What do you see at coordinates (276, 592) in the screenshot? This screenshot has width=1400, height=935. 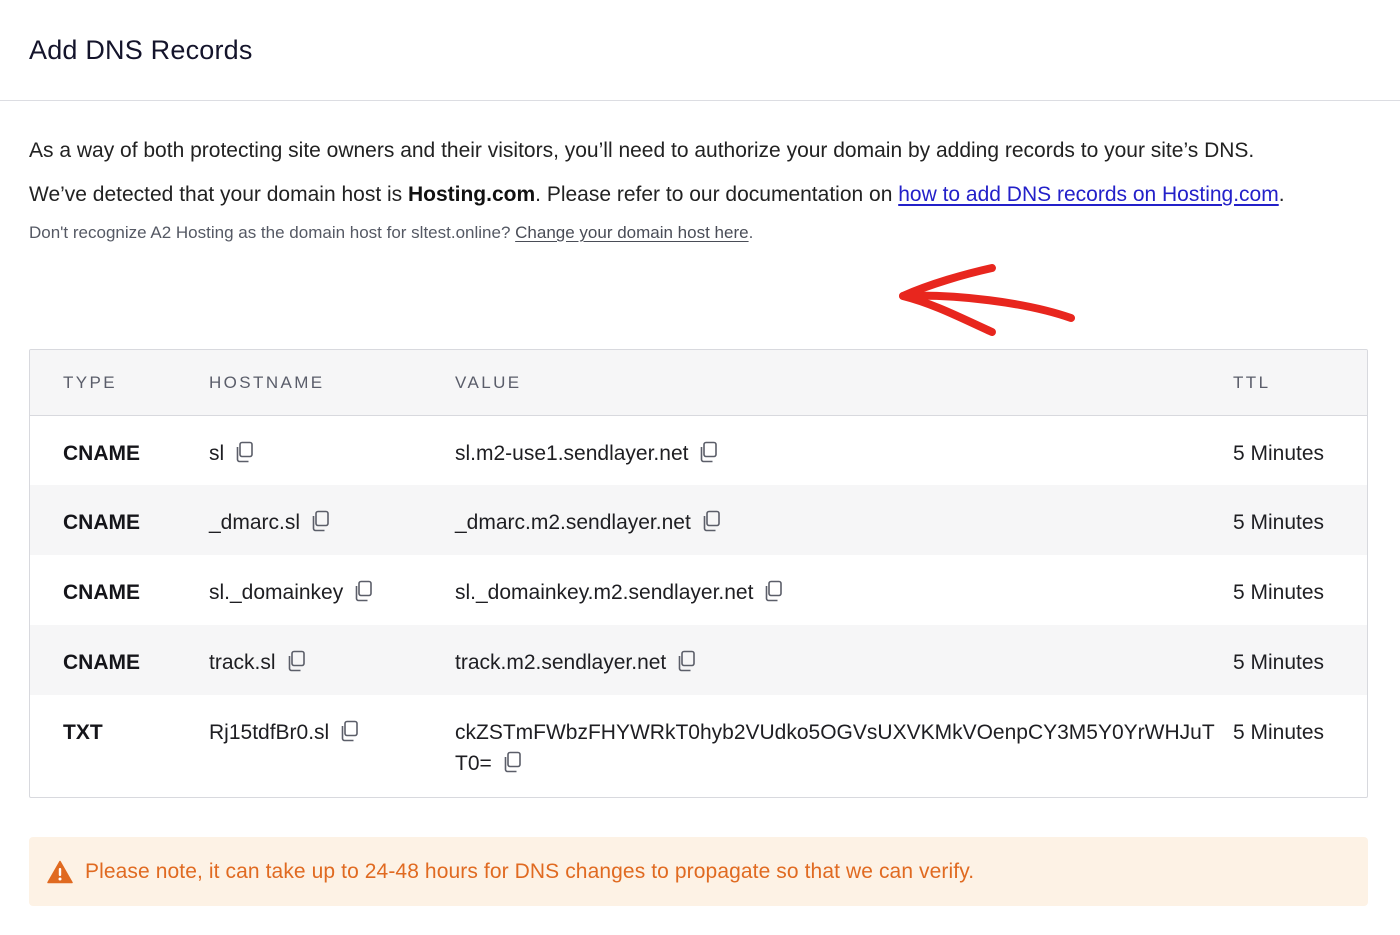 I see `record-hostname: sl._domainkey` at bounding box center [276, 592].